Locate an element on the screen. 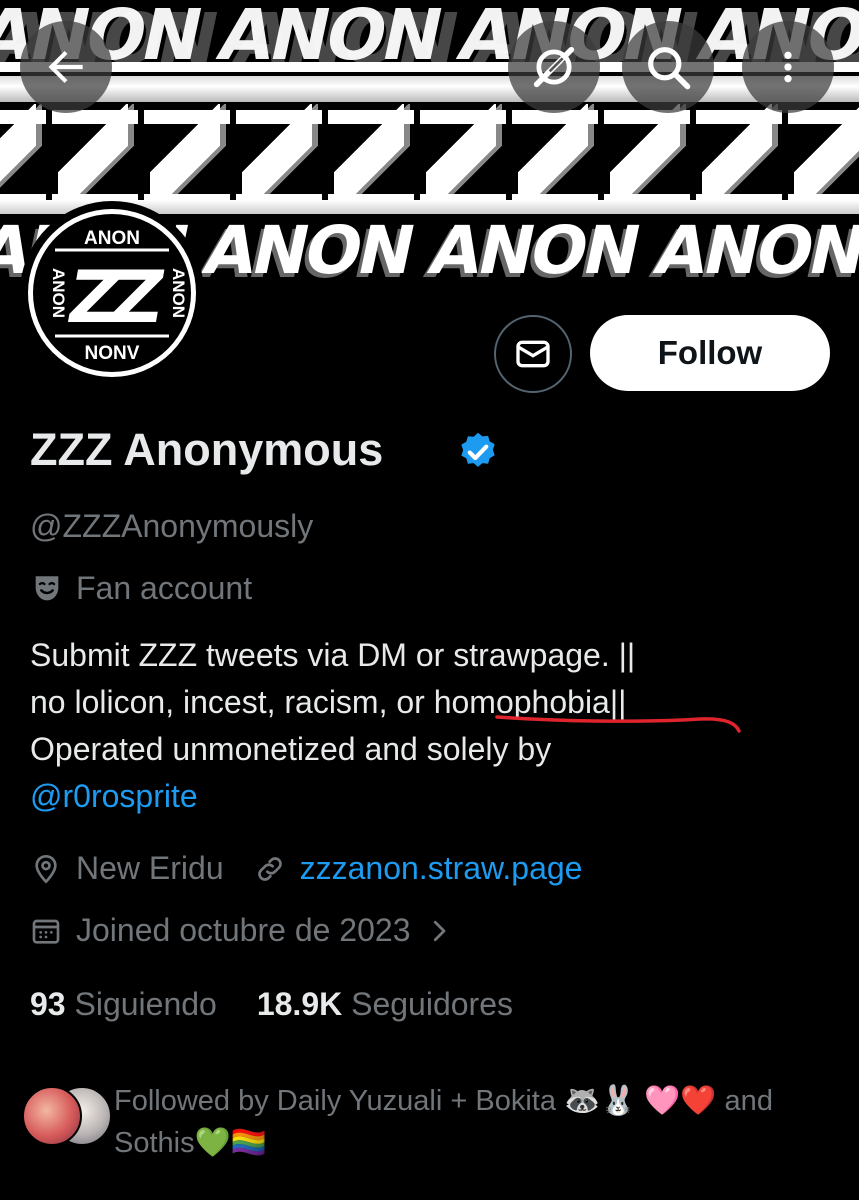 The height and width of the screenshot is (1200, 859). avatar is located at coordinates (52, 1116).